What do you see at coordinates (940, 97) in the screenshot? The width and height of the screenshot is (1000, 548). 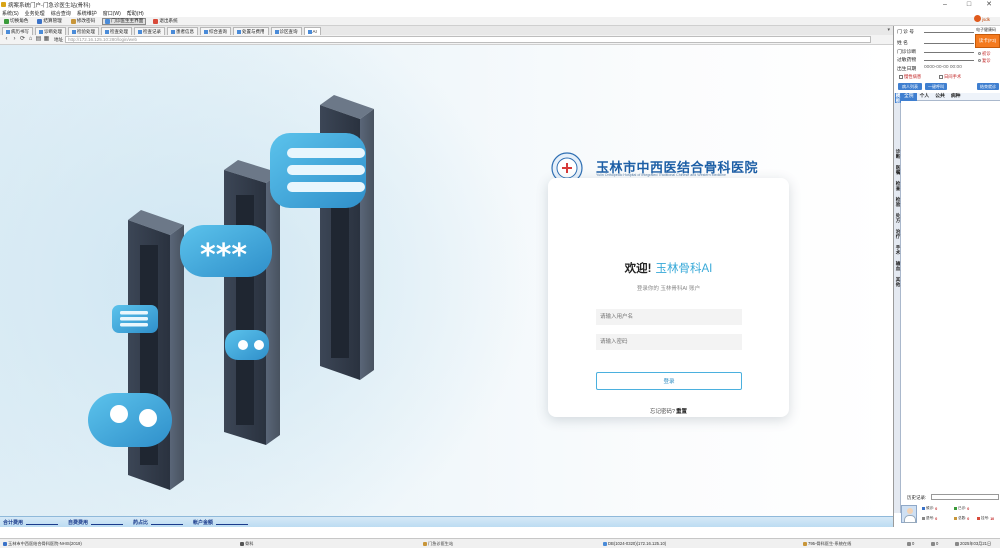 I see `tab-public: 公共` at bounding box center [940, 97].